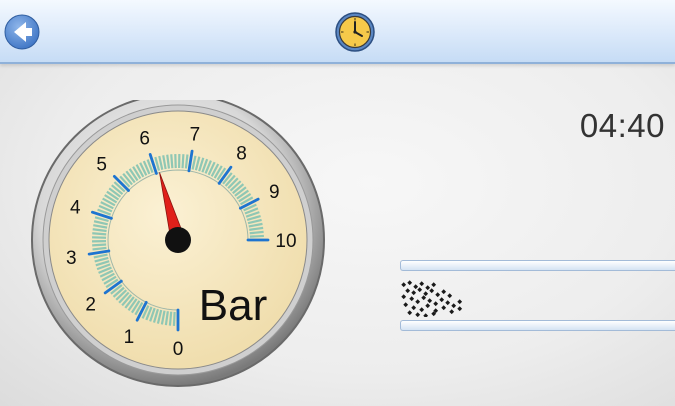  What do you see at coordinates (622, 125) in the screenshot?
I see `time-display: 04:40` at bounding box center [622, 125].